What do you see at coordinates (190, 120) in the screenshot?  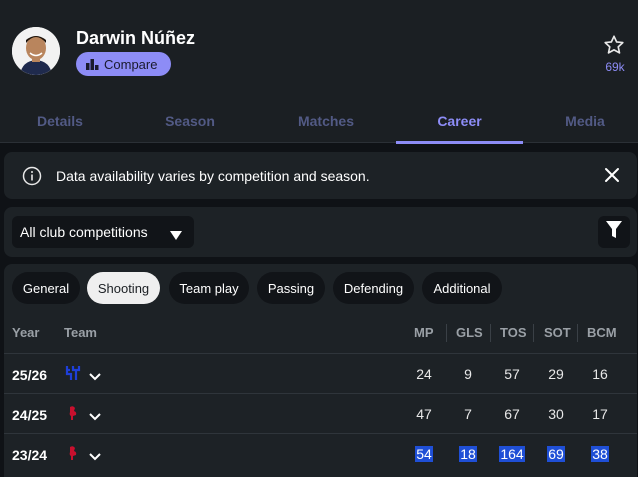 I see `tab-season: Season` at bounding box center [190, 120].